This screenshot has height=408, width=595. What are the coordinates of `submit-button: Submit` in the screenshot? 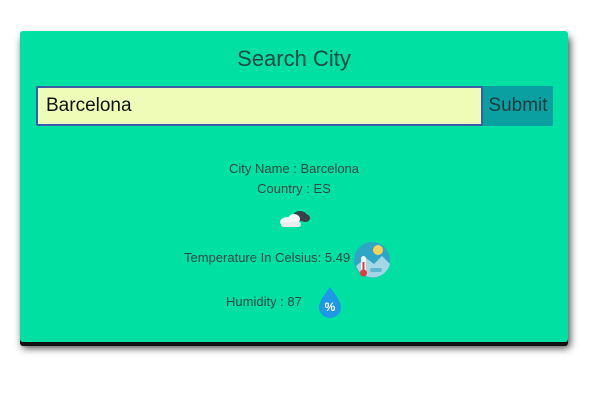 It's located at (518, 106).